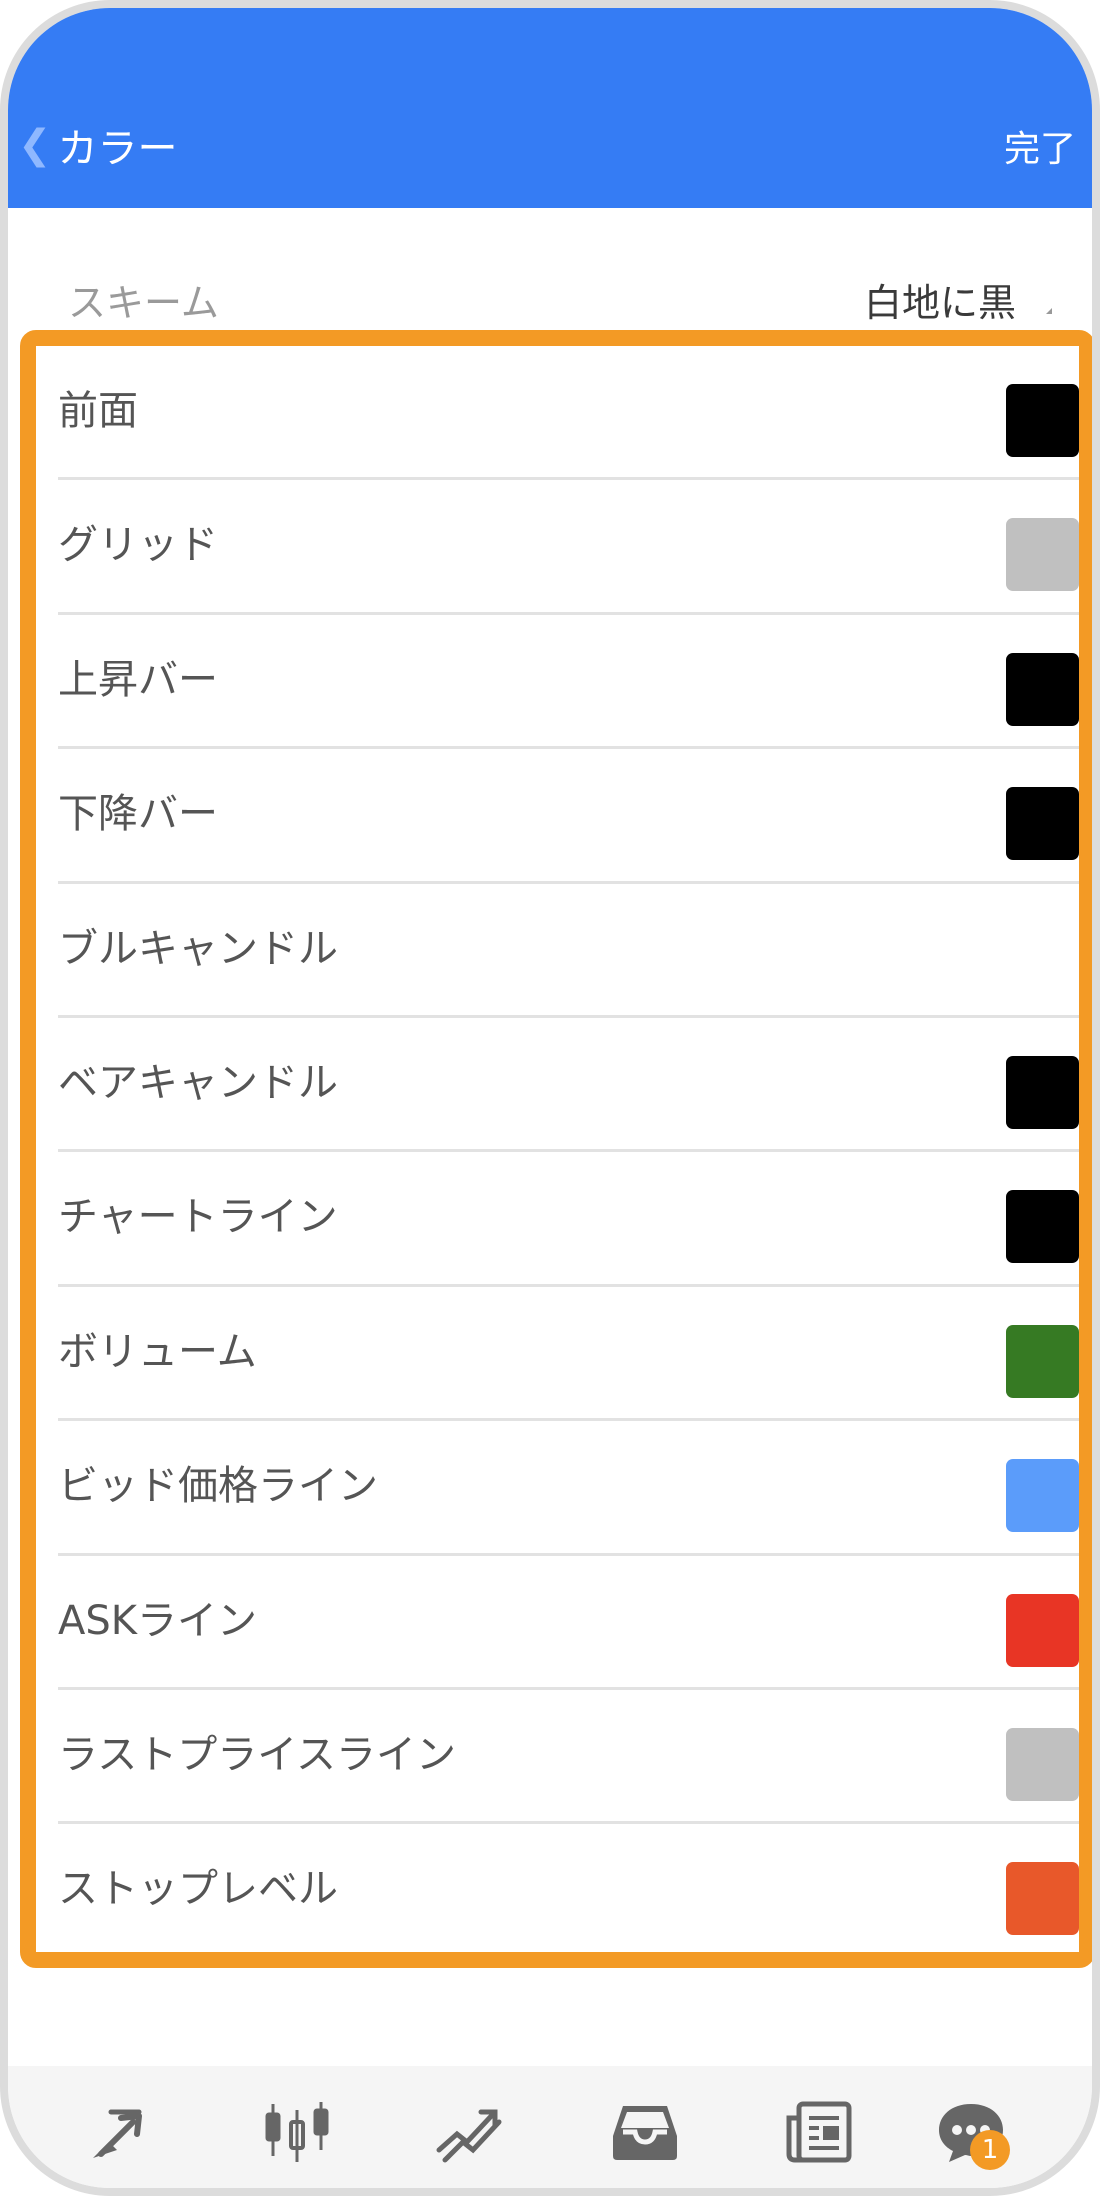  Describe the element at coordinates (990, 2150) in the screenshot. I see `notification-badge: 1` at that location.